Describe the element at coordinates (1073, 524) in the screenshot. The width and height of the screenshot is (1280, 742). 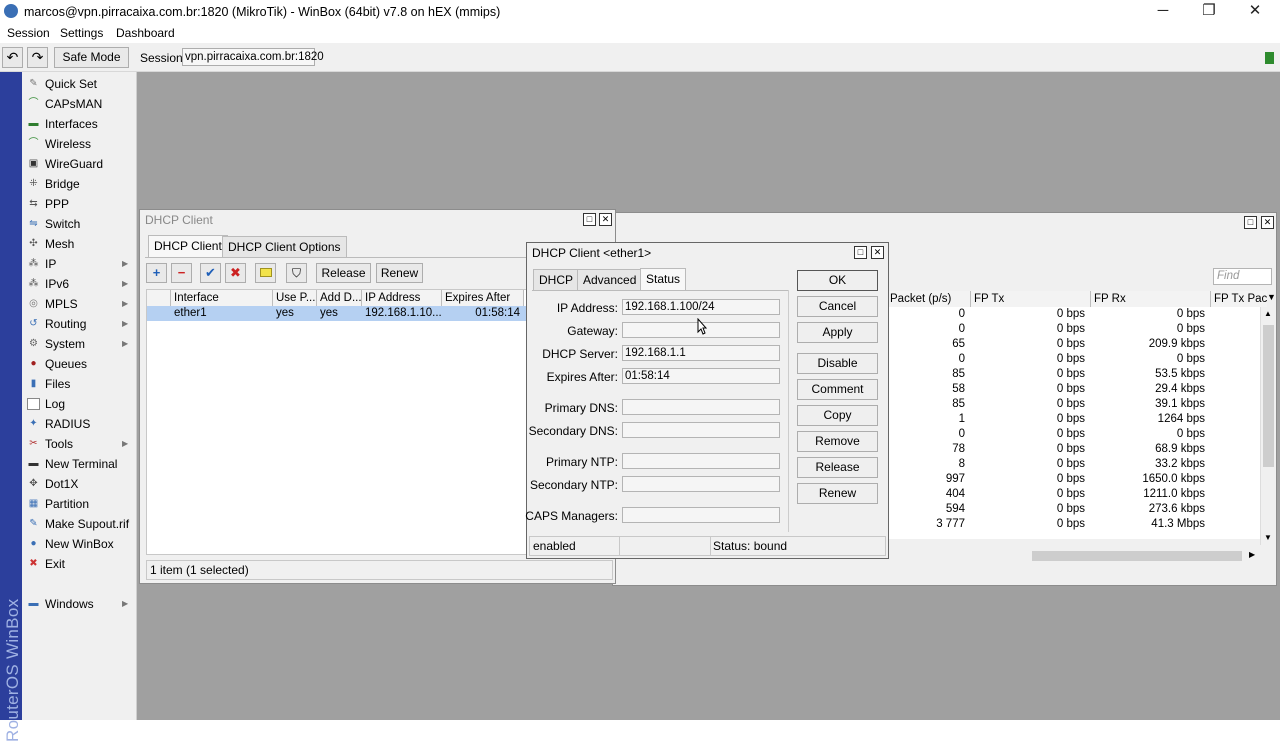
I see `table-row: 3 777 0 bps 41.3 Mbps` at that location.